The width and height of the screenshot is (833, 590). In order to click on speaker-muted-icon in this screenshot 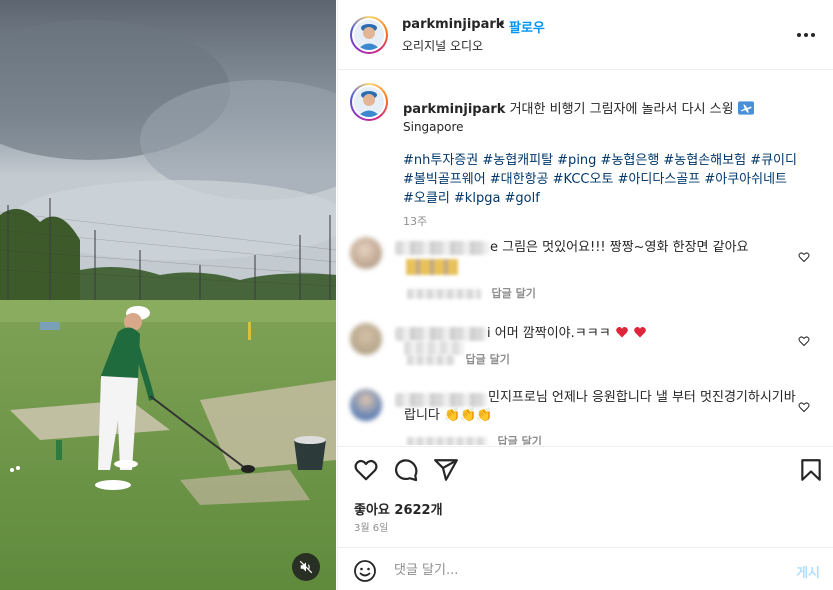, I will do `click(306, 567)`.